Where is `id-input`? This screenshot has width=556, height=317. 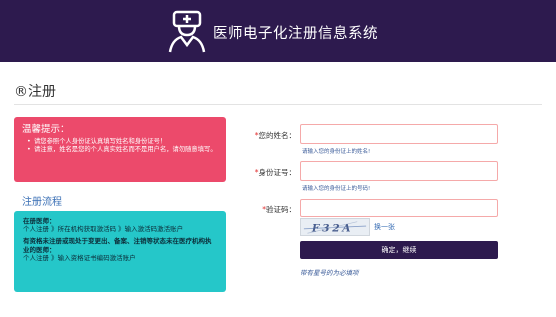
id-input is located at coordinates (399, 171).